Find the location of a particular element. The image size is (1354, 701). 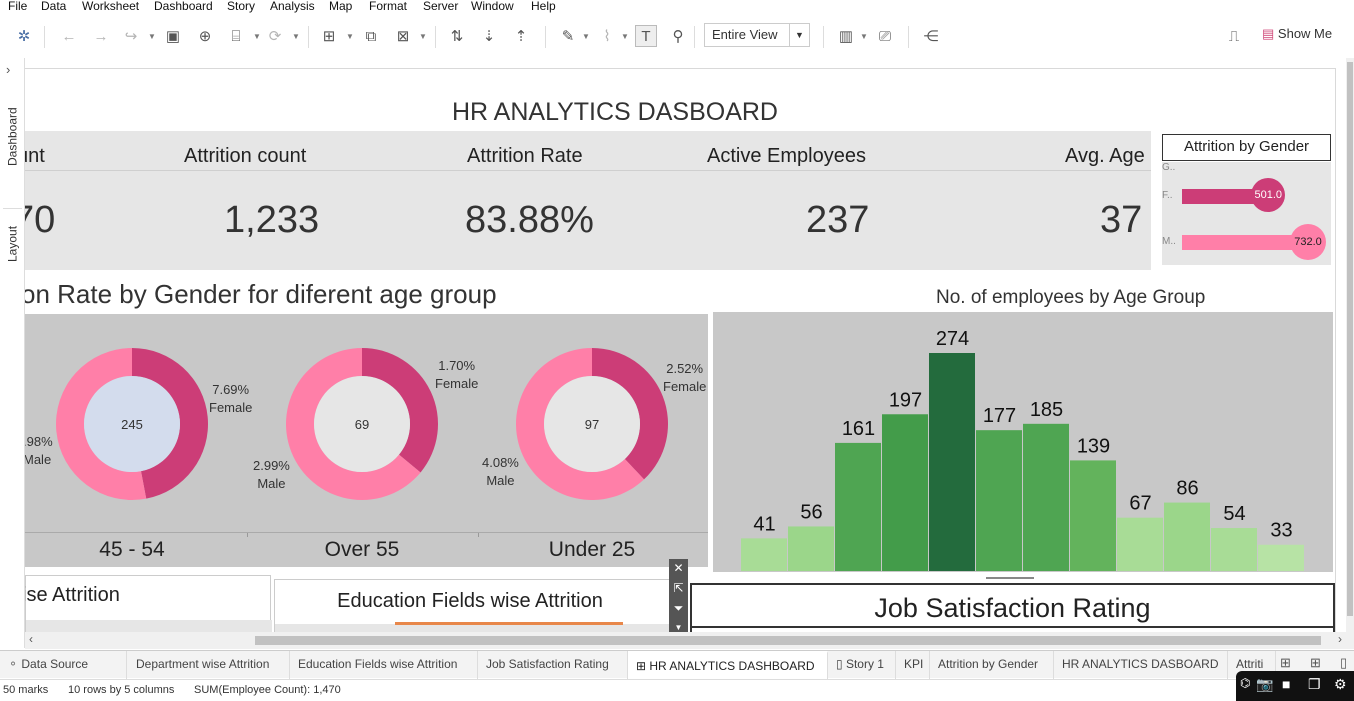

menu-story: Story is located at coordinates (241, 6).